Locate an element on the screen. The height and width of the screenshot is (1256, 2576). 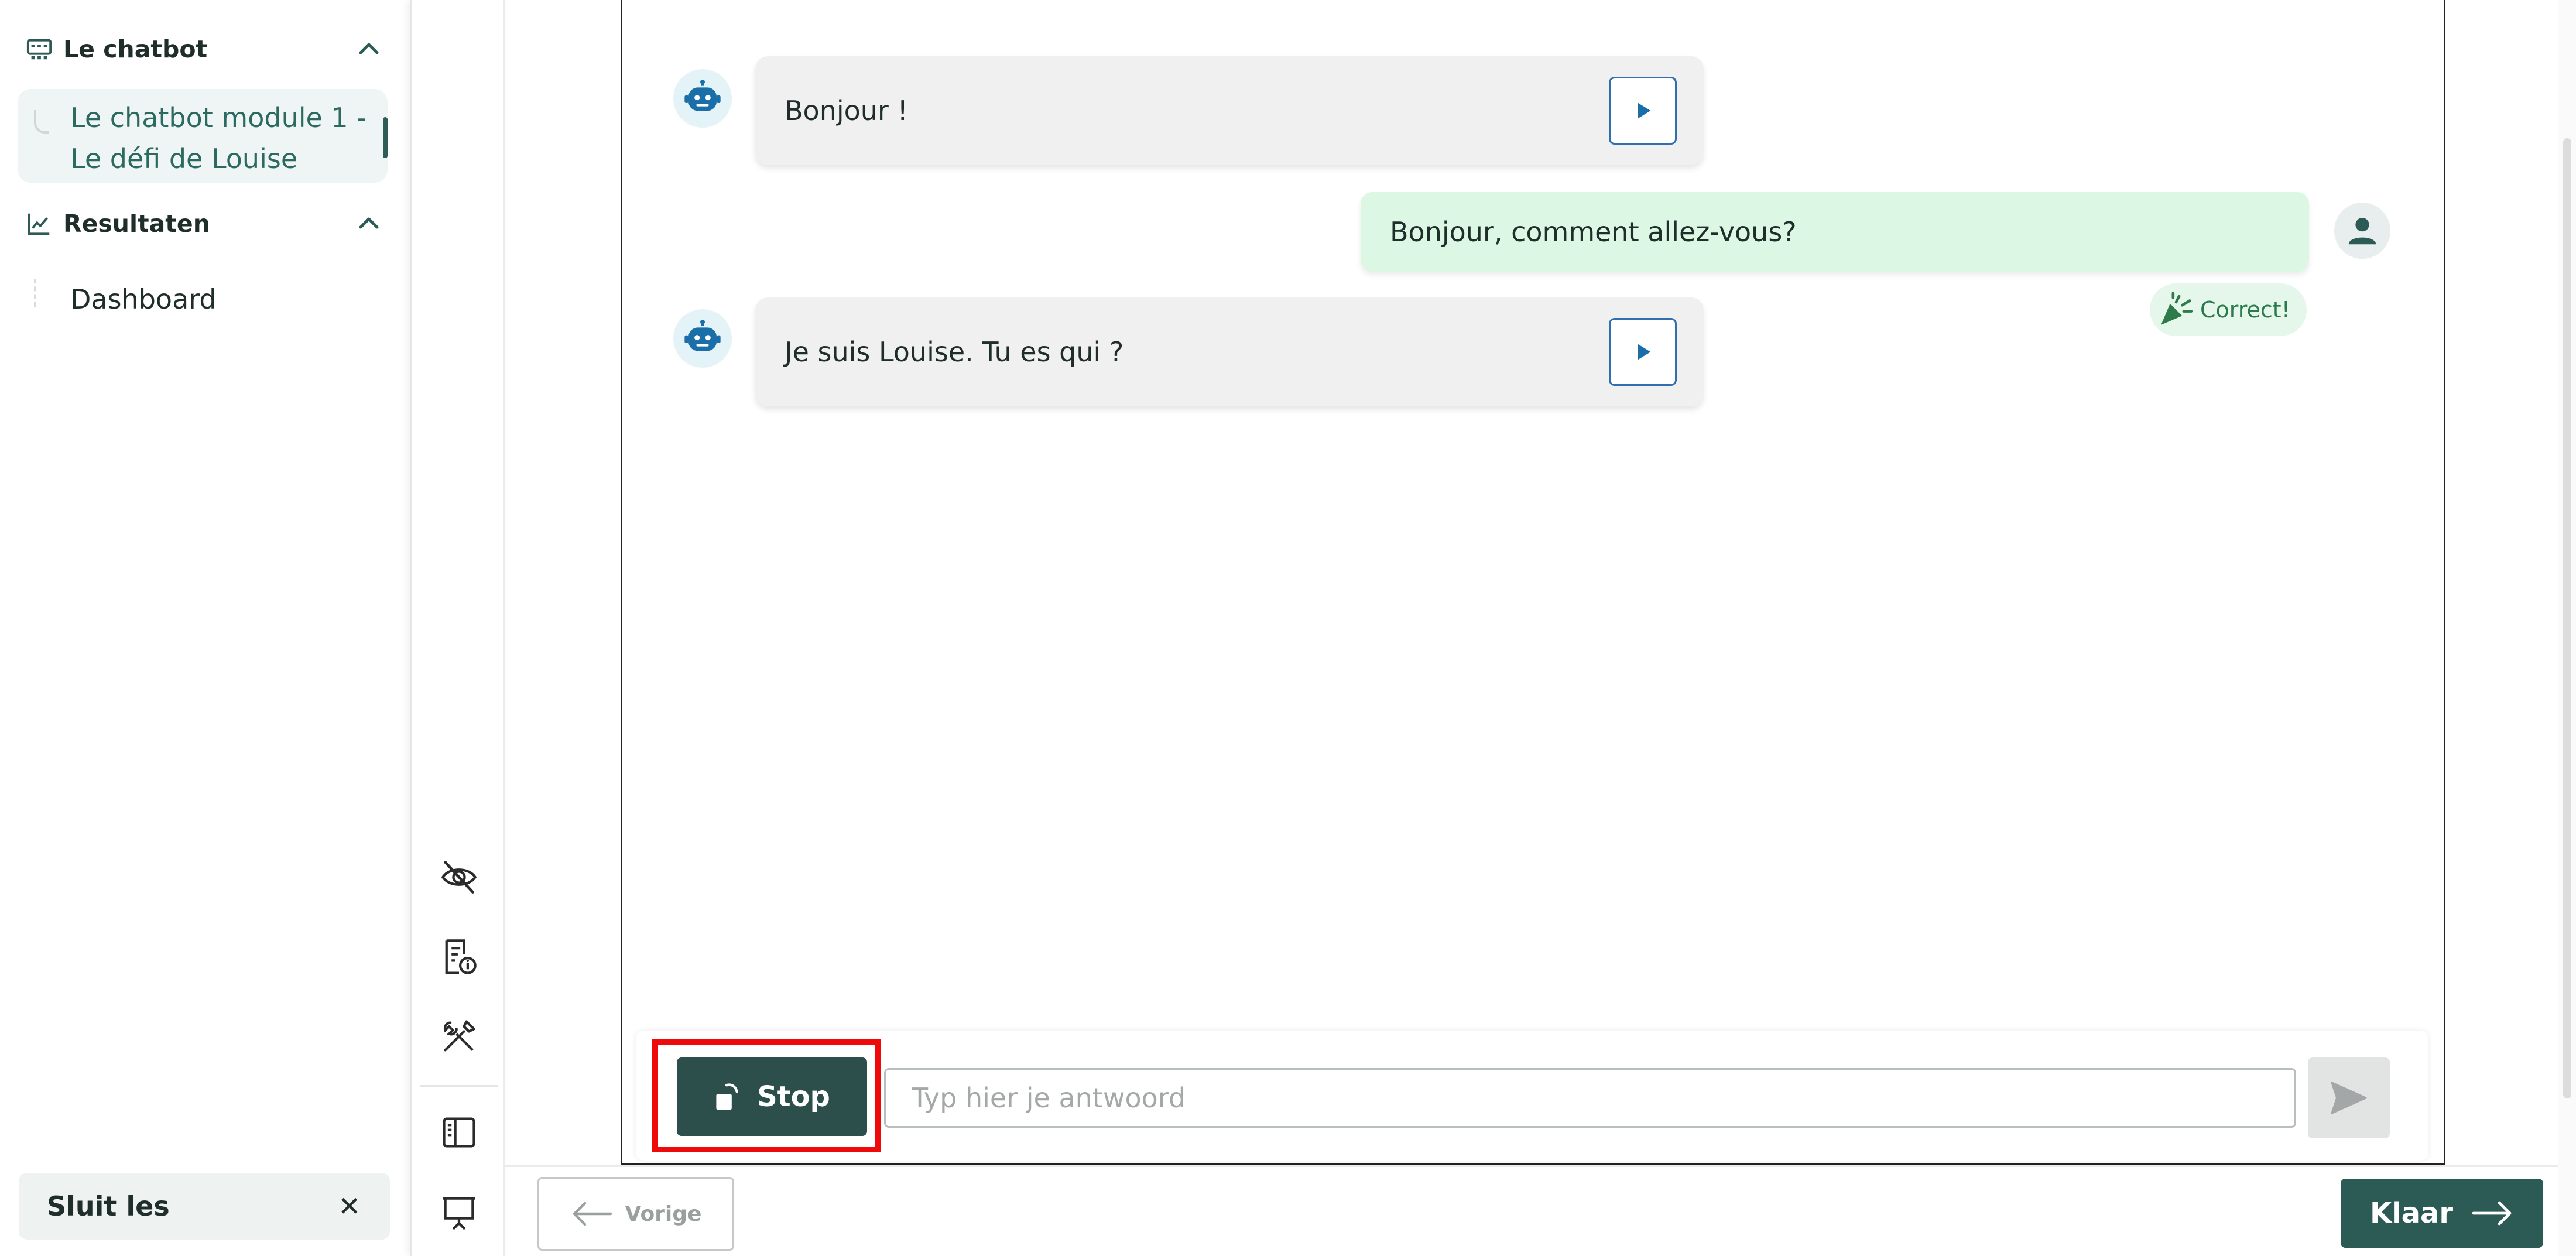
bot-message: Bonjour ! is located at coordinates (1229, 110).